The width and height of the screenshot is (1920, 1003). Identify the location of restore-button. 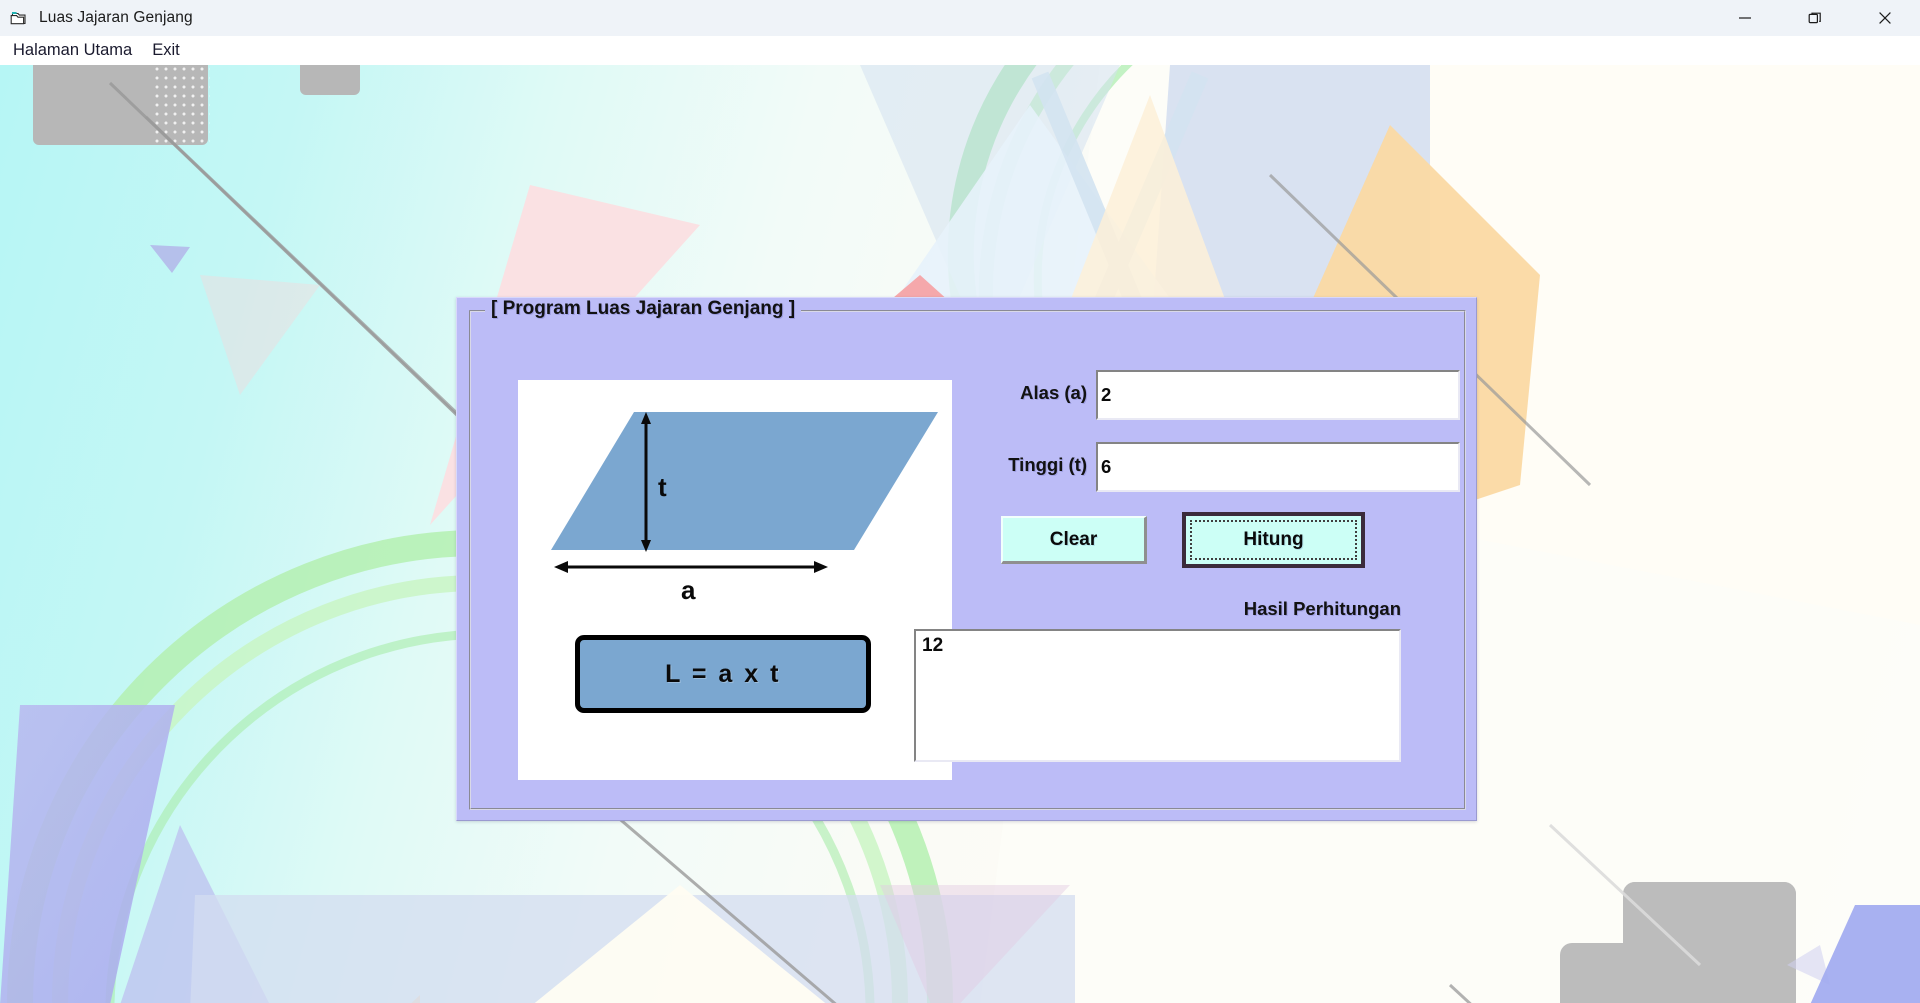
(1815, 18).